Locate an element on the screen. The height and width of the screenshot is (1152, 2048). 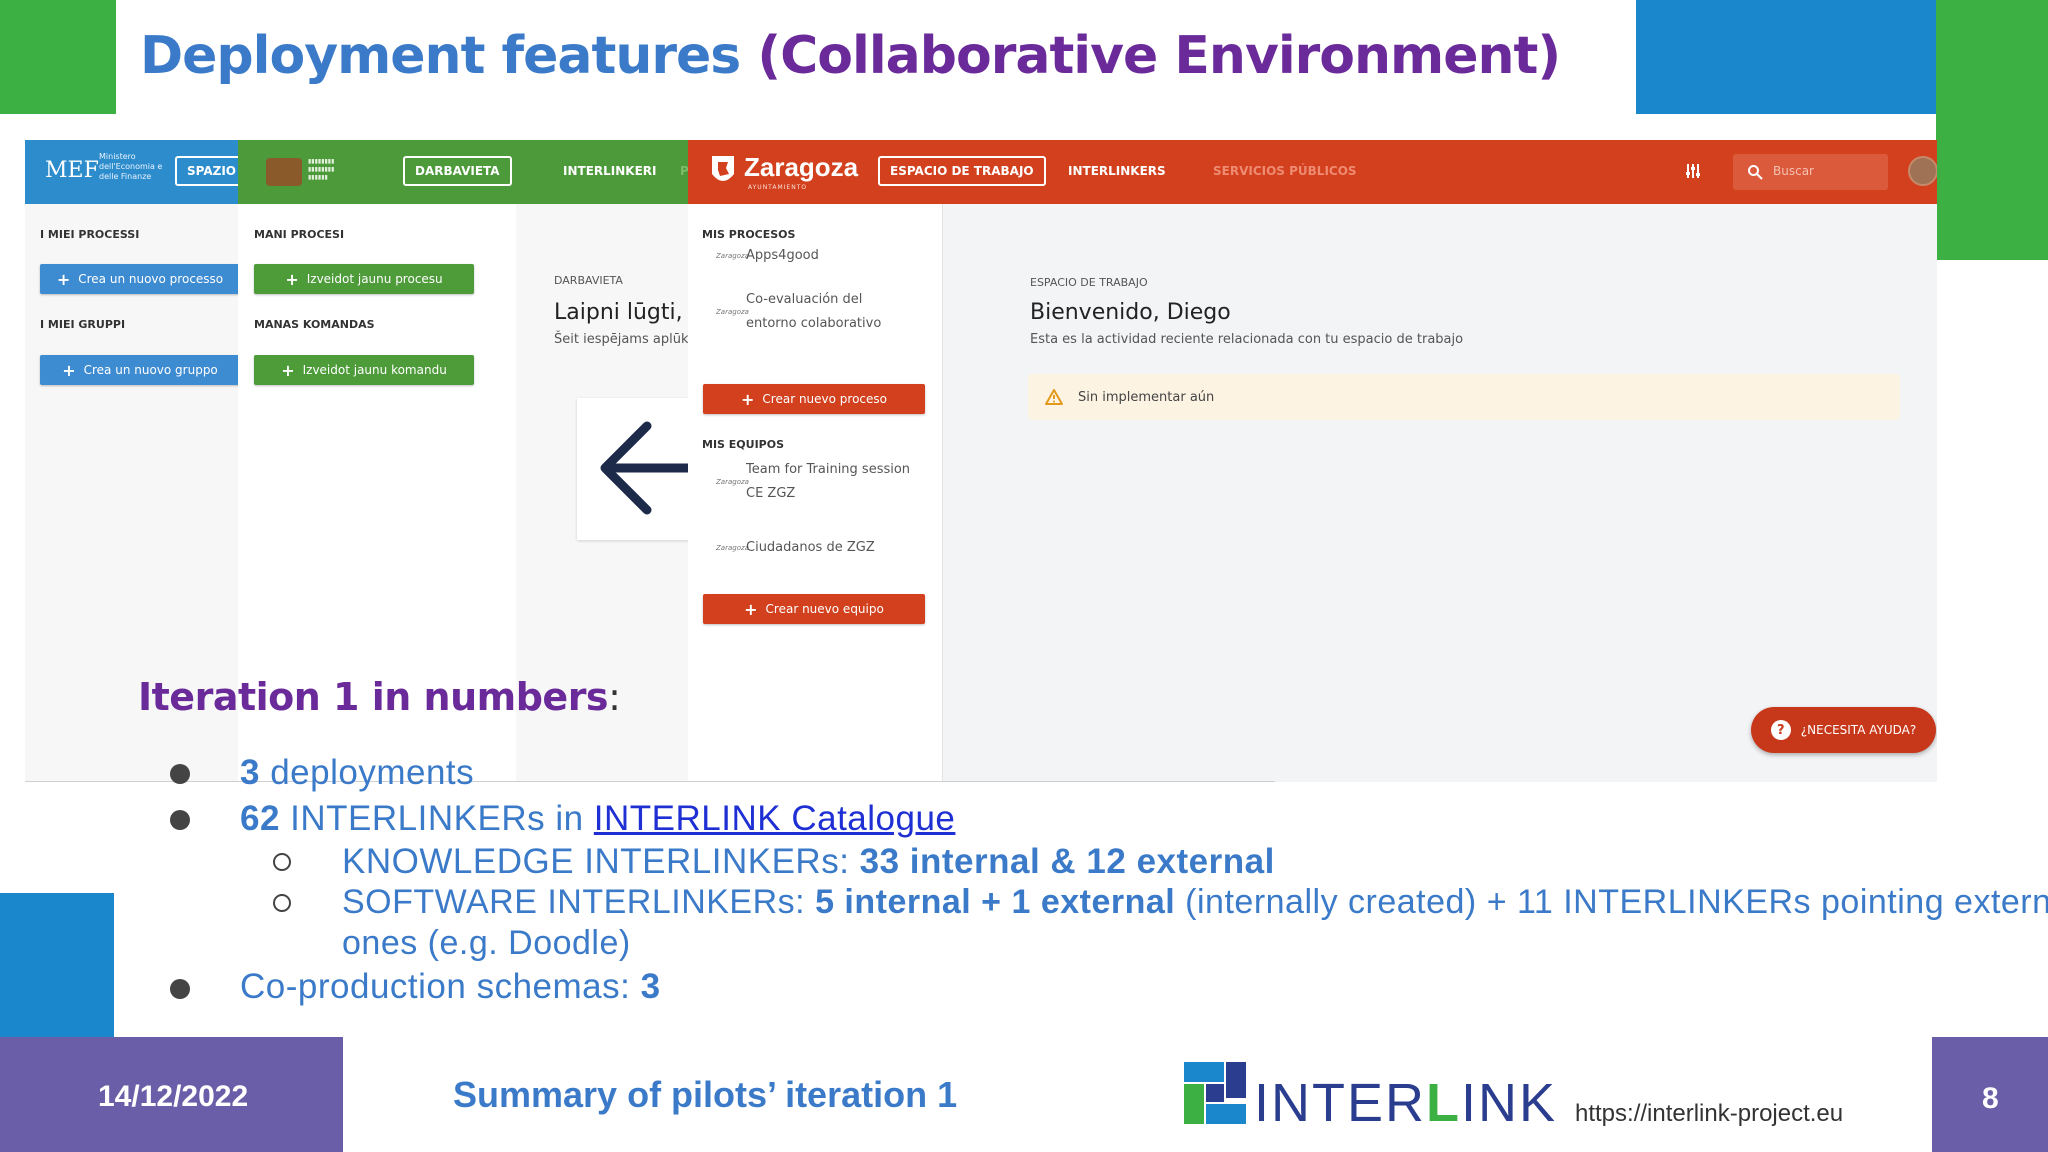
latvia-interlinkers-link: INTERLINKERI is located at coordinates (610, 171).